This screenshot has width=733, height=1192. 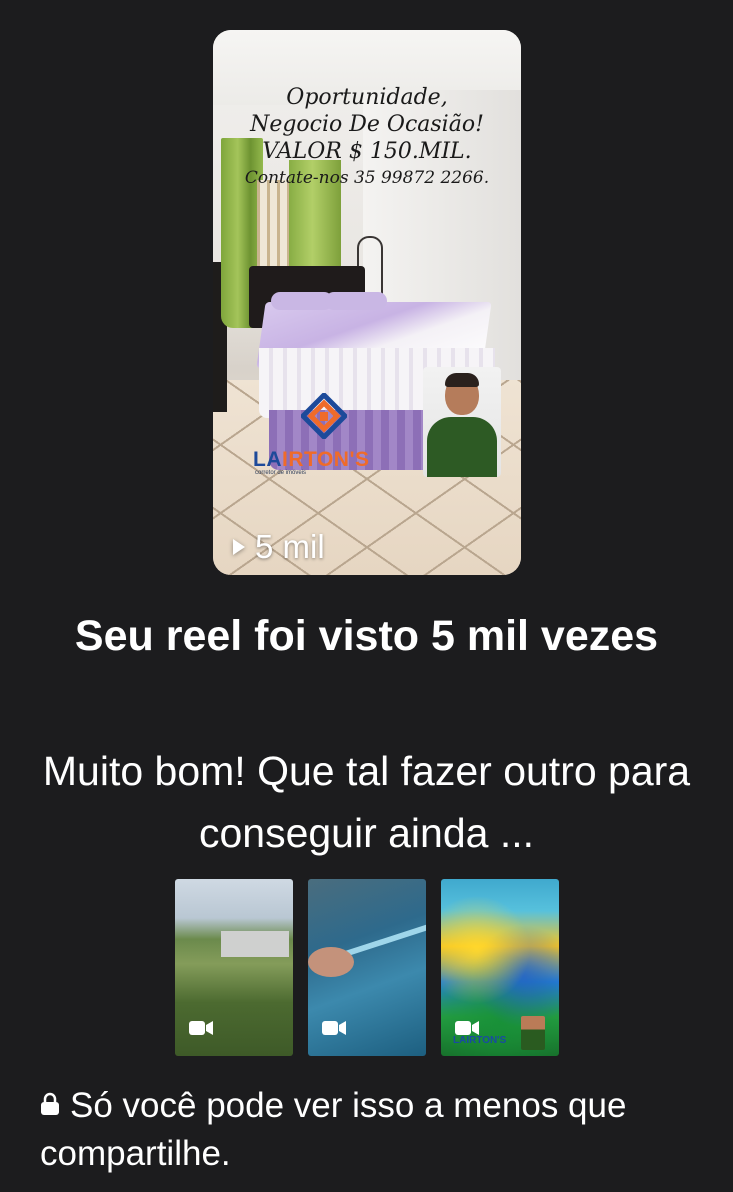 I want to click on agent-hair, so click(x=462, y=380).